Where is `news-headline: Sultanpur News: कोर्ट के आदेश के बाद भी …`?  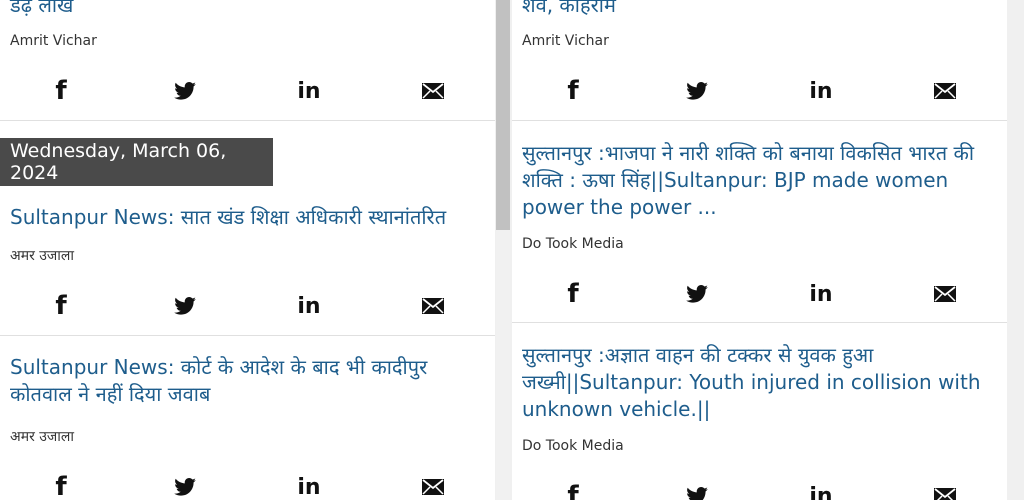
news-headline: Sultanpur News: कोर्ट के आदेश के बाद भी … is located at coordinates (247, 381).